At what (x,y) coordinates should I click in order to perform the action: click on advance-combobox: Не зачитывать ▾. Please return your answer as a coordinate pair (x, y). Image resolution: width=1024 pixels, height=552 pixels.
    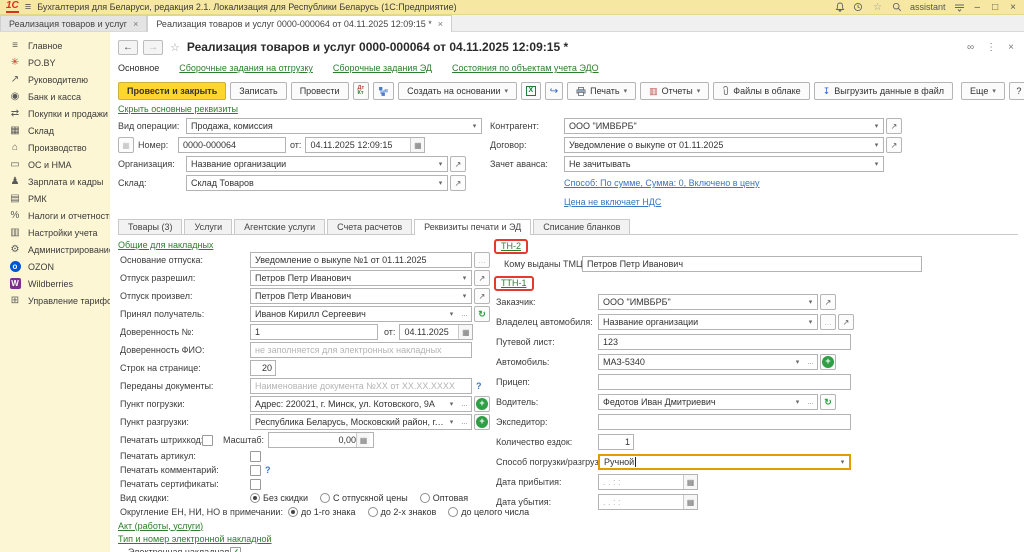
    Looking at the image, I should click on (724, 164).